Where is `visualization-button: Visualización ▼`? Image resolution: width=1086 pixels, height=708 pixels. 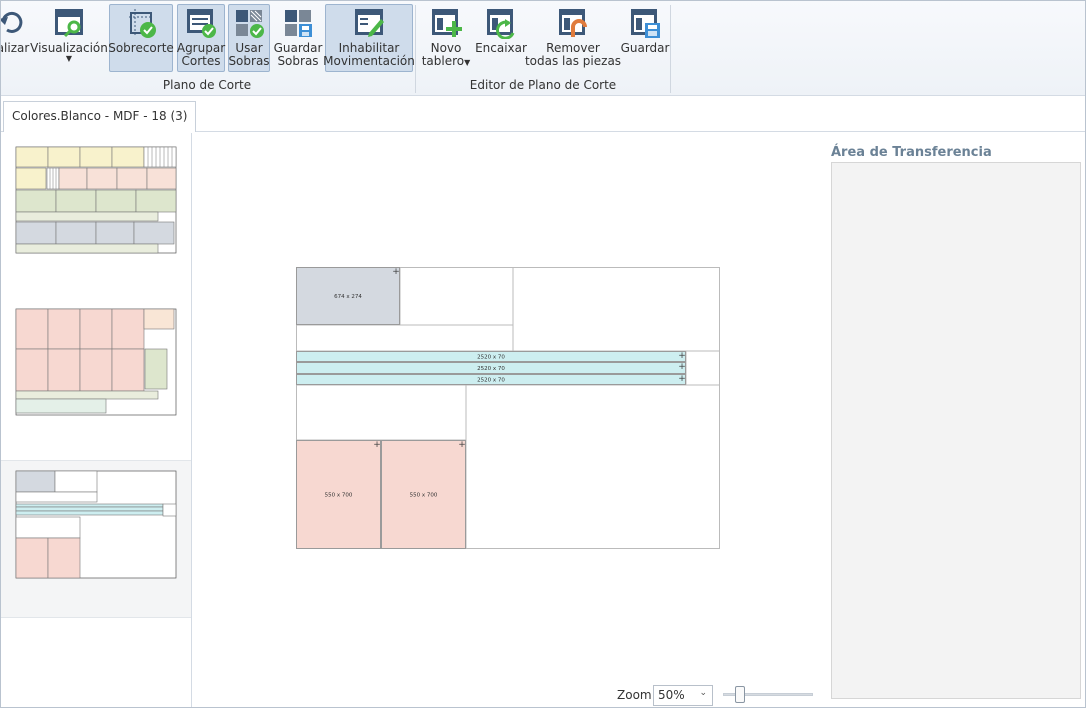 visualization-button: Visualización ▼ is located at coordinates (69, 38).